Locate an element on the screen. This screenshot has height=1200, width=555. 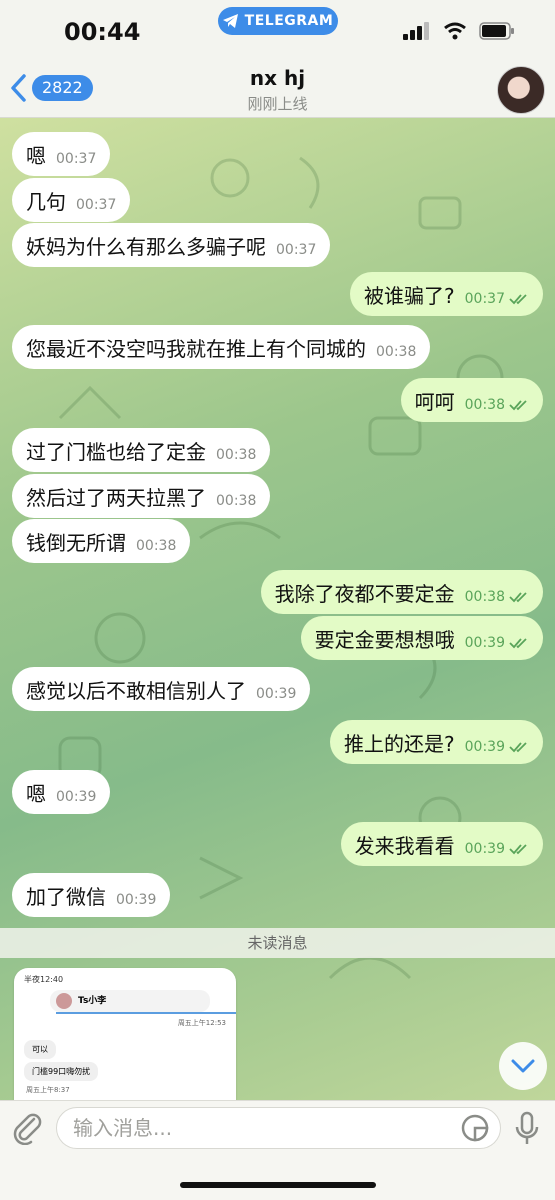
outgoing-message: 我除了夜都不要定金 00:38 is located at coordinates (401, 592).